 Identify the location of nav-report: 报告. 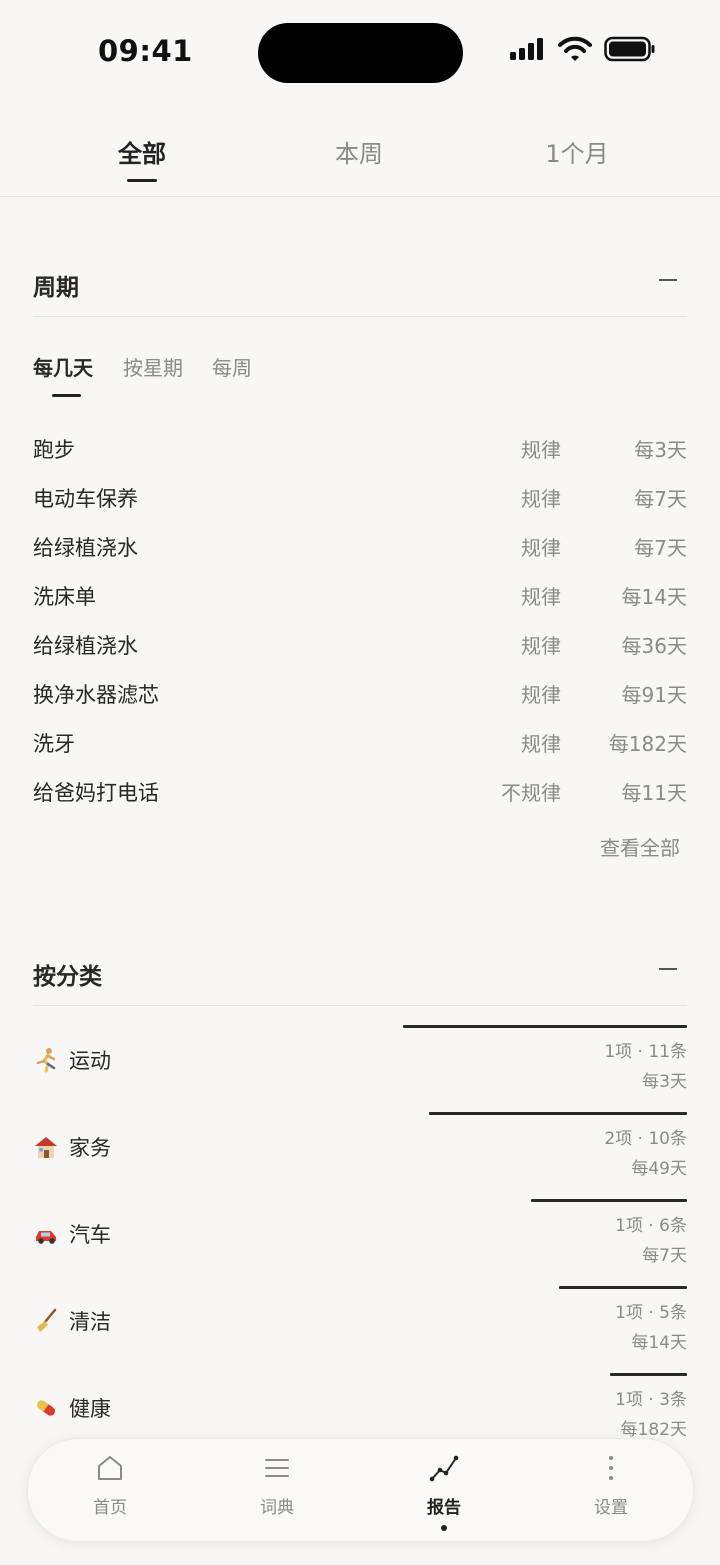
(444, 1492).